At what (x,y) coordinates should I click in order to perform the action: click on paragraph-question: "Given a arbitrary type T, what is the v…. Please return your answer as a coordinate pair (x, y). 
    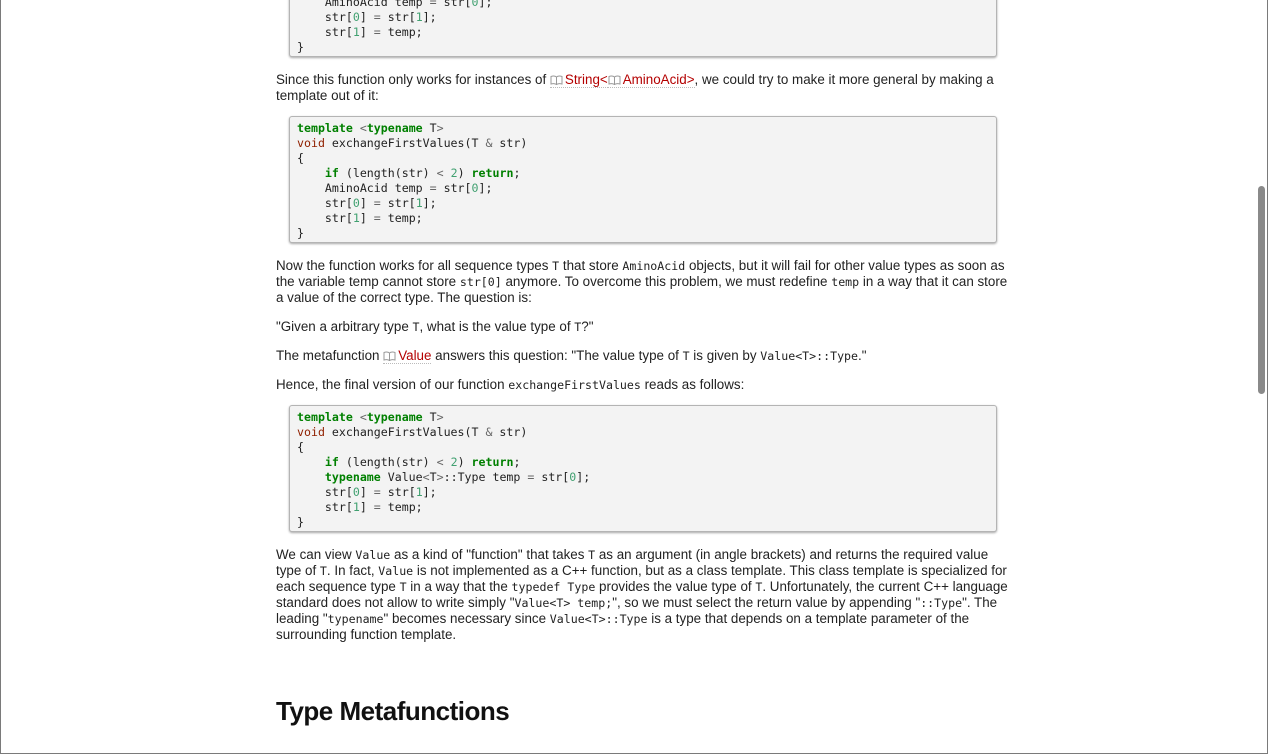
    Looking at the image, I should click on (646, 327).